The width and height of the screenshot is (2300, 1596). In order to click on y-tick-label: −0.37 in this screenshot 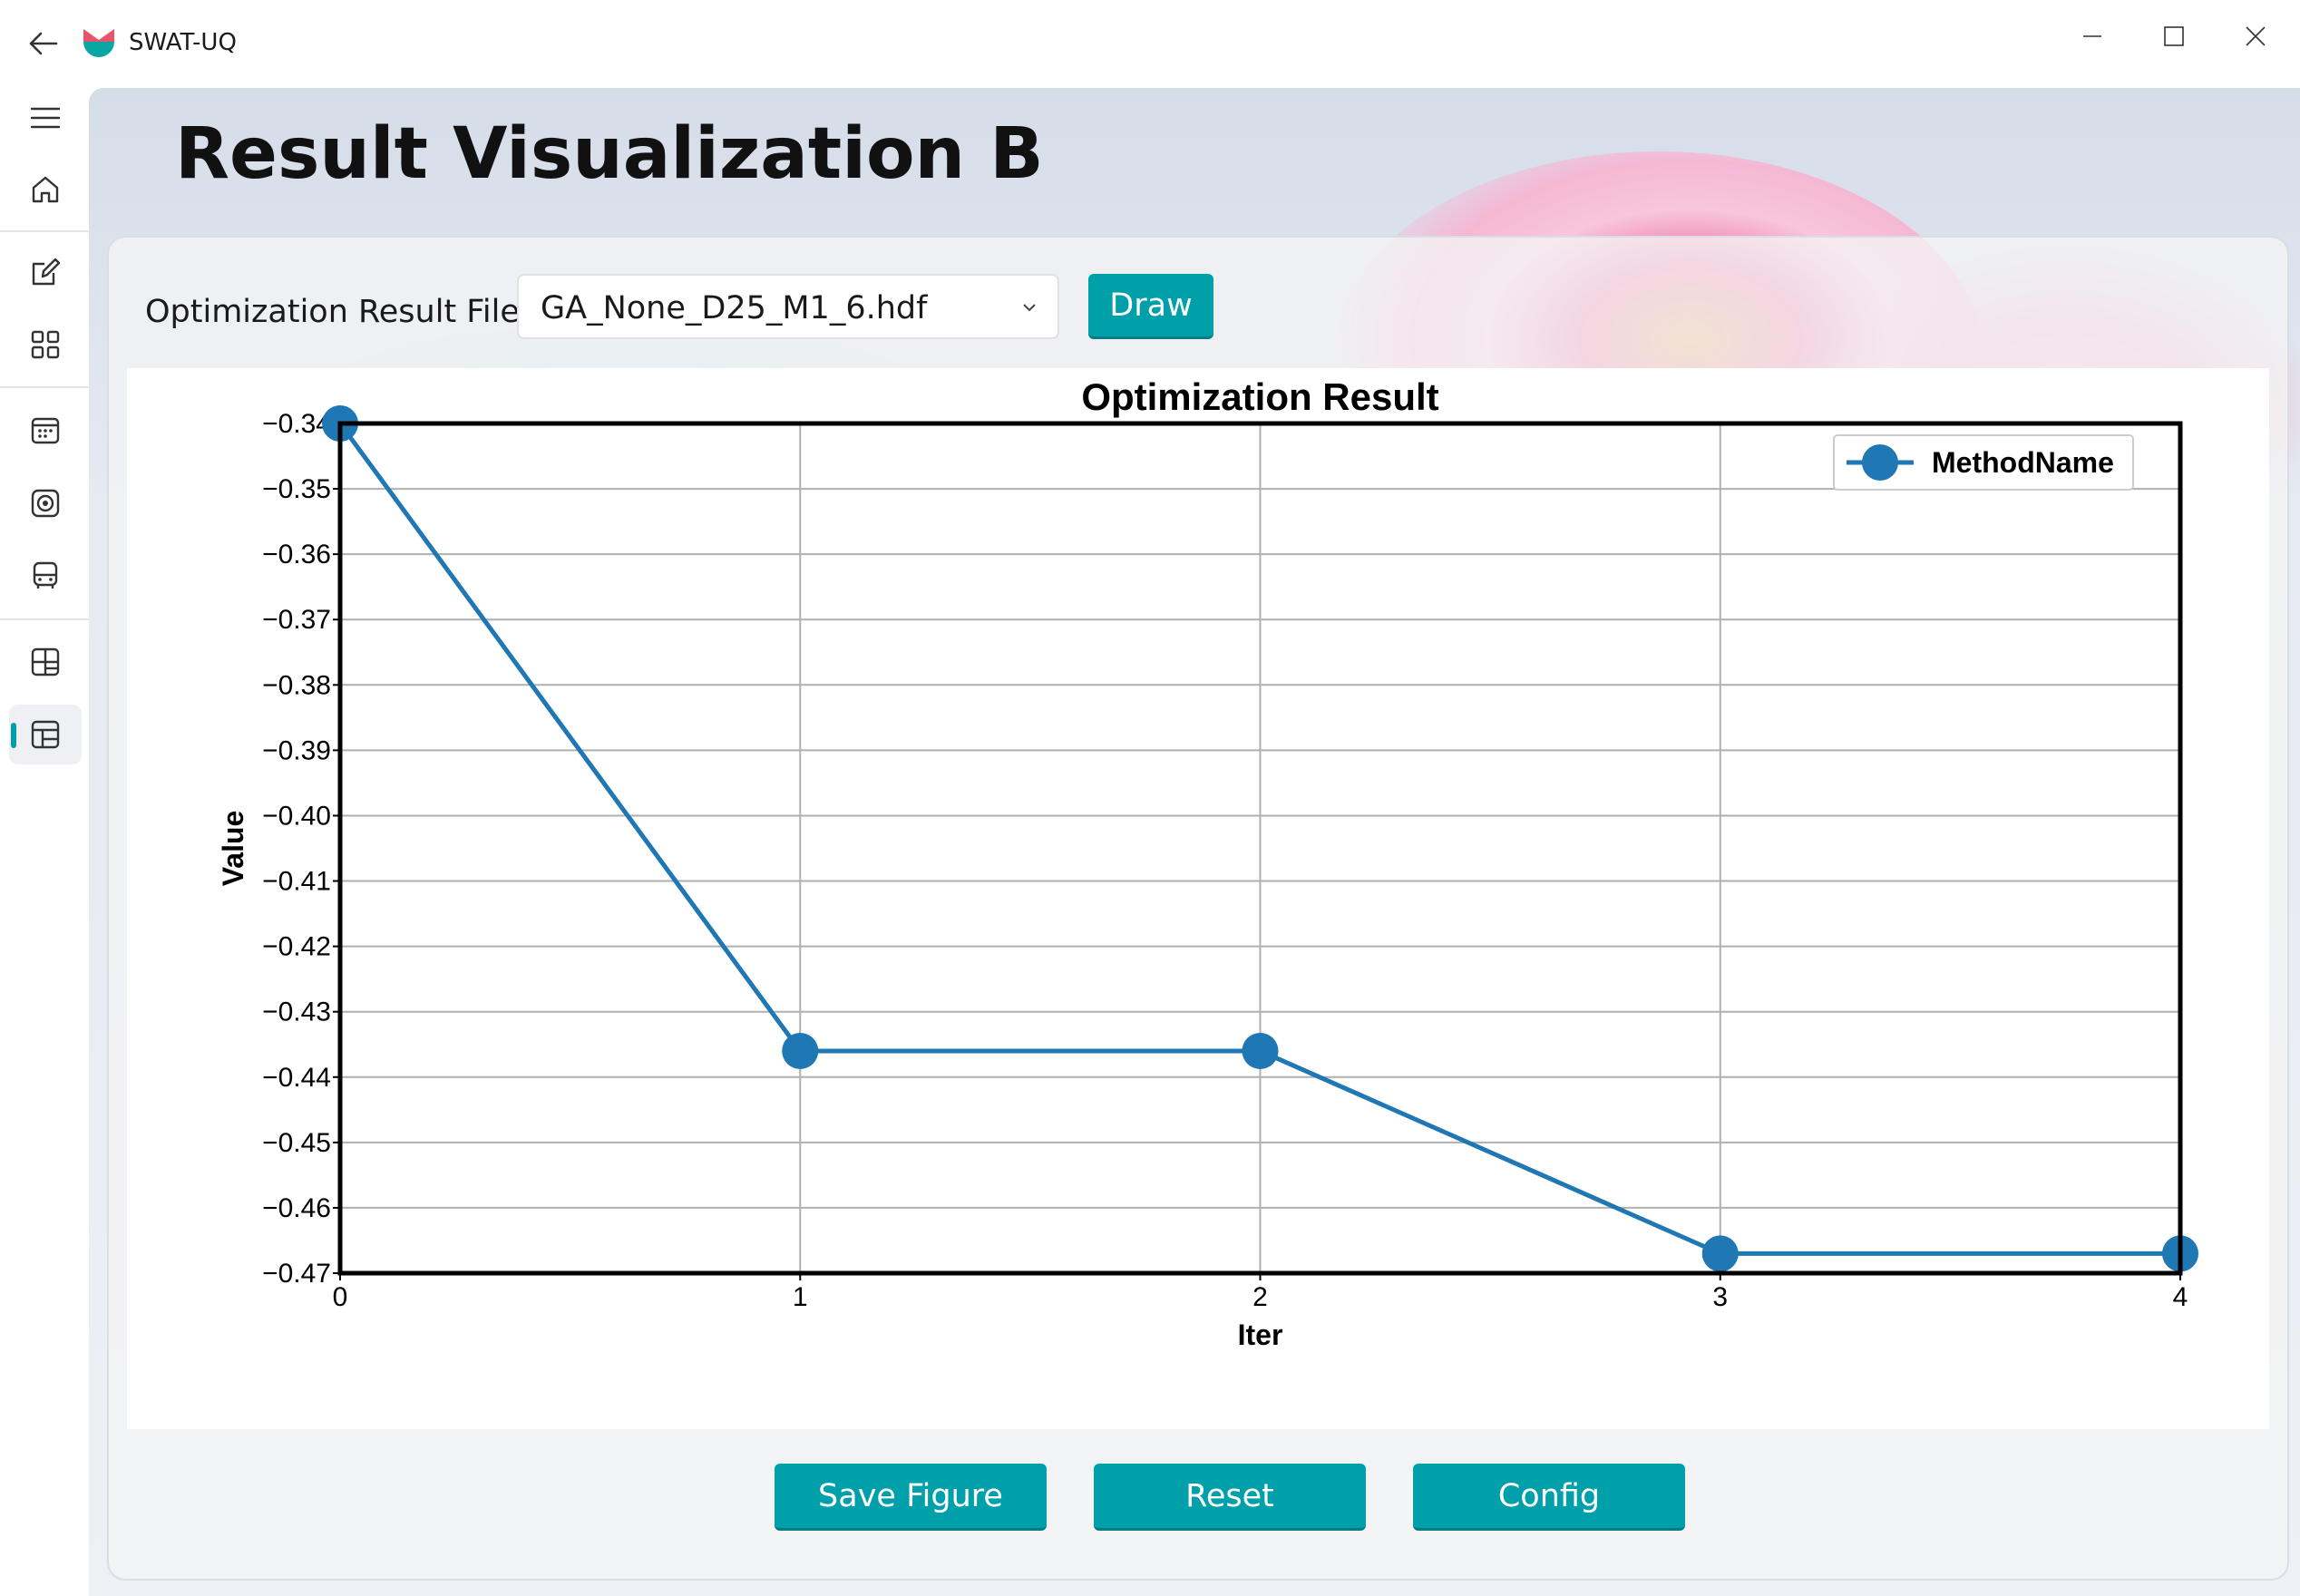, I will do `click(296, 620)`.